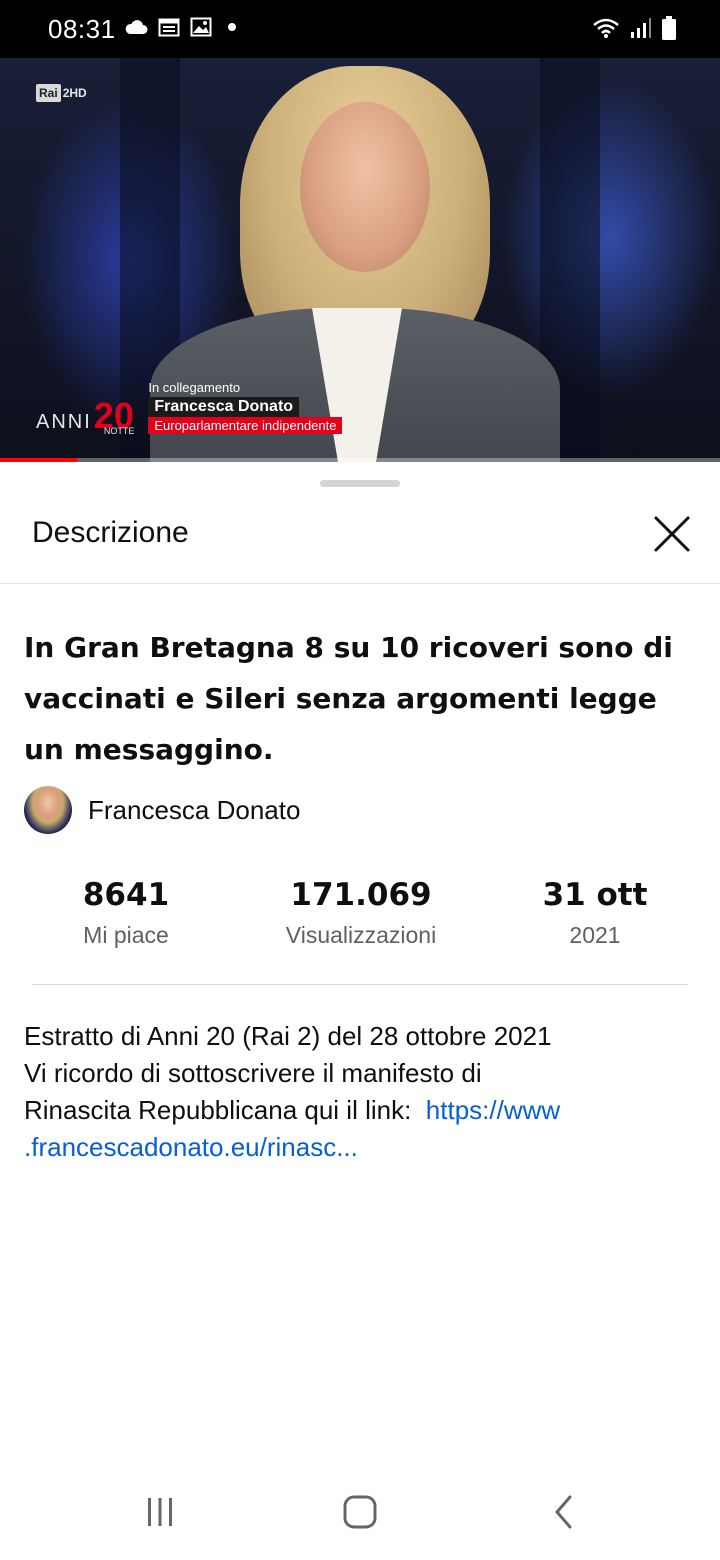 The image size is (720, 1560). I want to click on cloud-icon, so click(136, 27).